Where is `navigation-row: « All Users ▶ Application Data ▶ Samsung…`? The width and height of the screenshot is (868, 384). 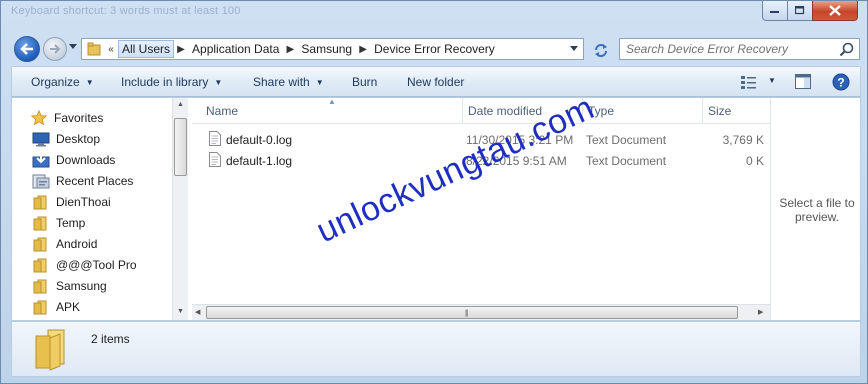 navigation-row: « All Users ▶ Application Data ▶ Samsung… is located at coordinates (434, 48).